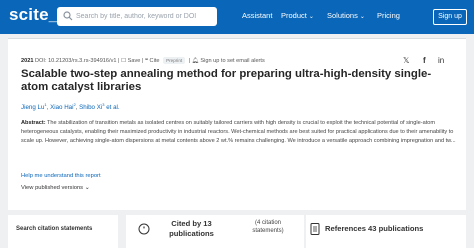 The image size is (474, 248). I want to click on search-input, so click(145, 16).